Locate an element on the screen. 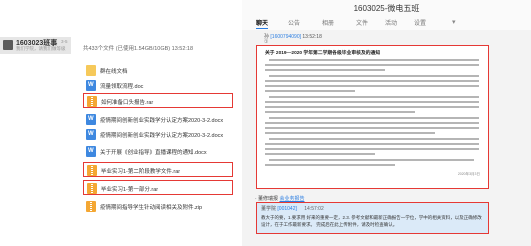 The height and width of the screenshot is (246, 531). reply-sender: 董学院 is located at coordinates (269, 209).